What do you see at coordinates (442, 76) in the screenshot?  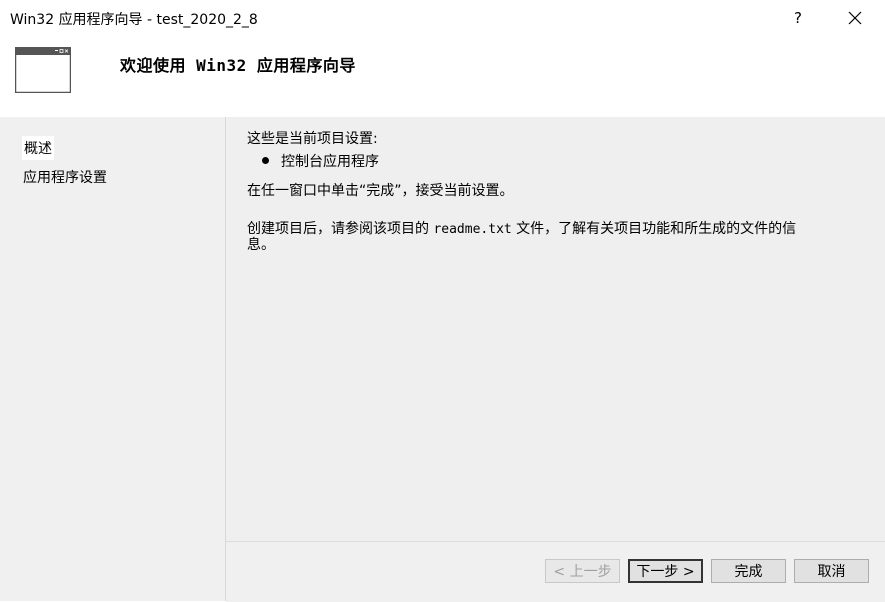 I see `wizard-header: 欢迎使用 Win32 应用程序向导` at bounding box center [442, 76].